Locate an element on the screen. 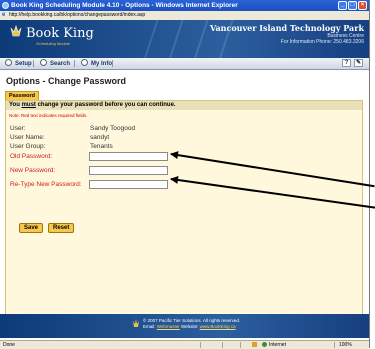  must-prefix: You is located at coordinates (15, 105).